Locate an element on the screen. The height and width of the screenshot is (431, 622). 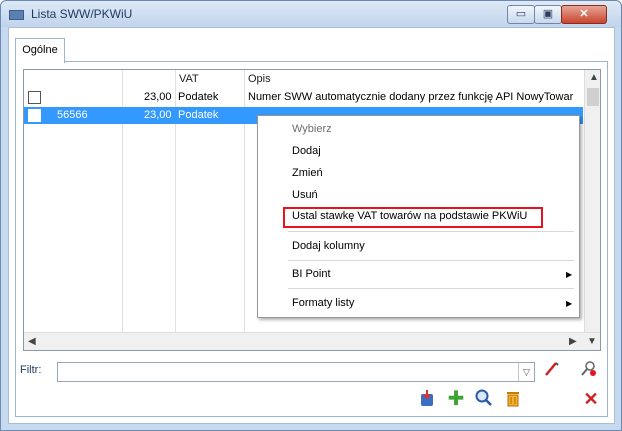
scroll-left-icon: ◀ is located at coordinates (32, 341).